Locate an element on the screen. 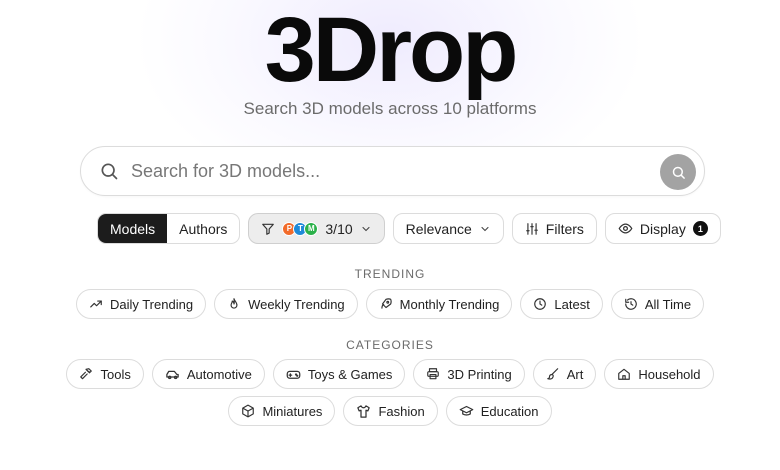  gamepad-icon is located at coordinates (293, 374).